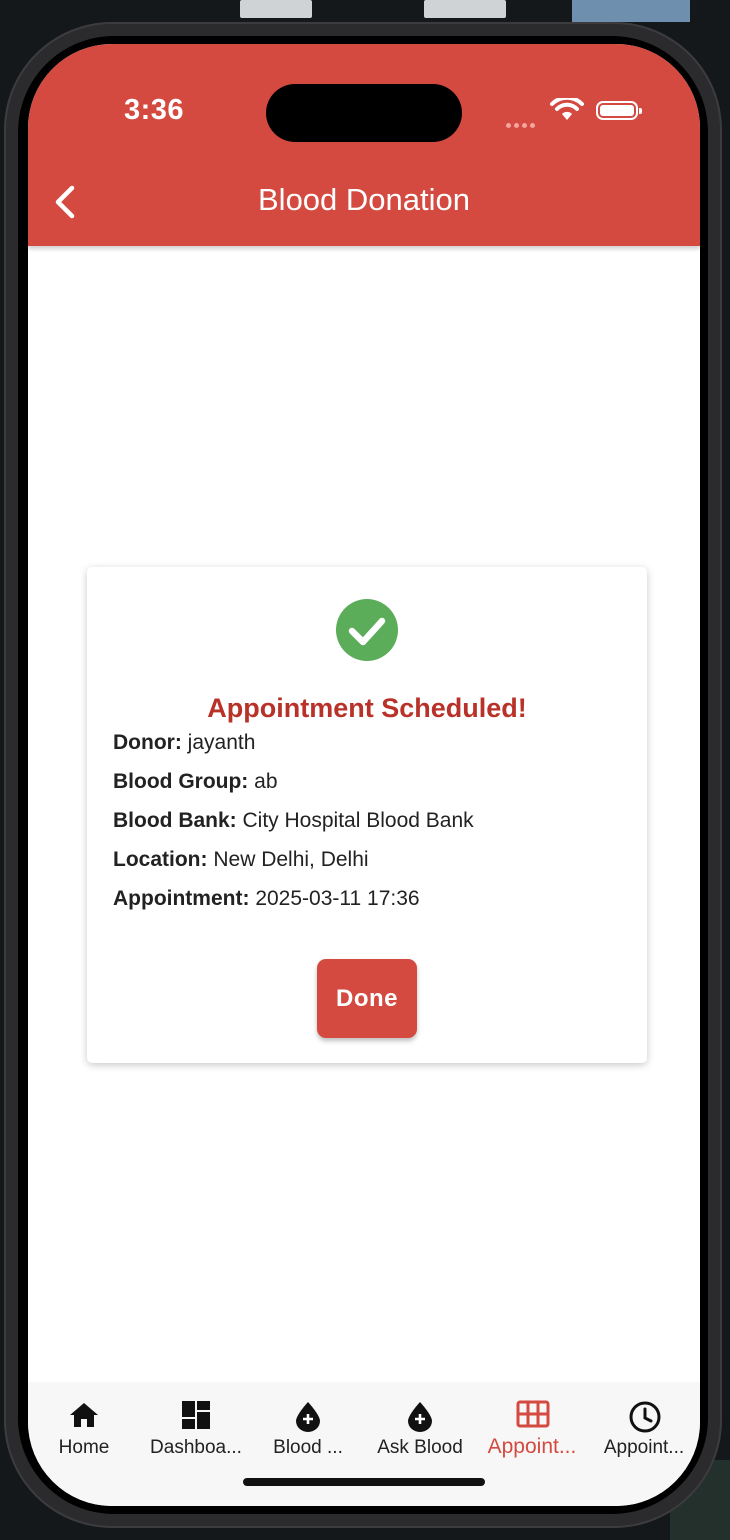 Image resolution: width=730 pixels, height=1540 pixels. Describe the element at coordinates (181, 898) in the screenshot. I see `detail-label: Appointment:` at that location.